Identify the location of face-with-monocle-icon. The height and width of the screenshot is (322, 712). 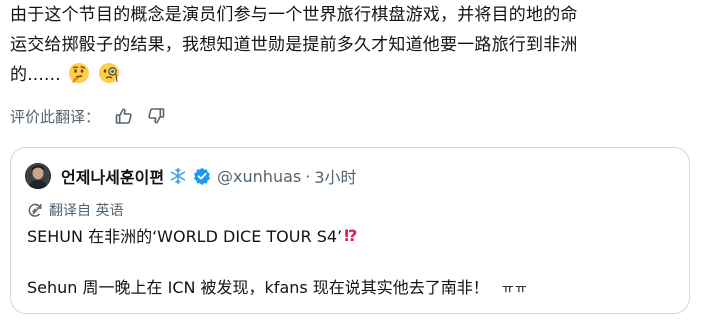
(109, 78).